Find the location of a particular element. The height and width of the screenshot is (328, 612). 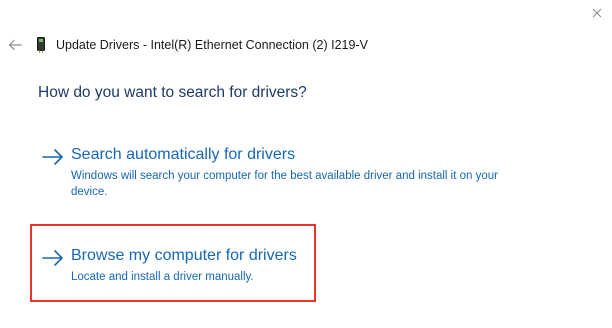

back-arrow-icon is located at coordinates (15, 45).